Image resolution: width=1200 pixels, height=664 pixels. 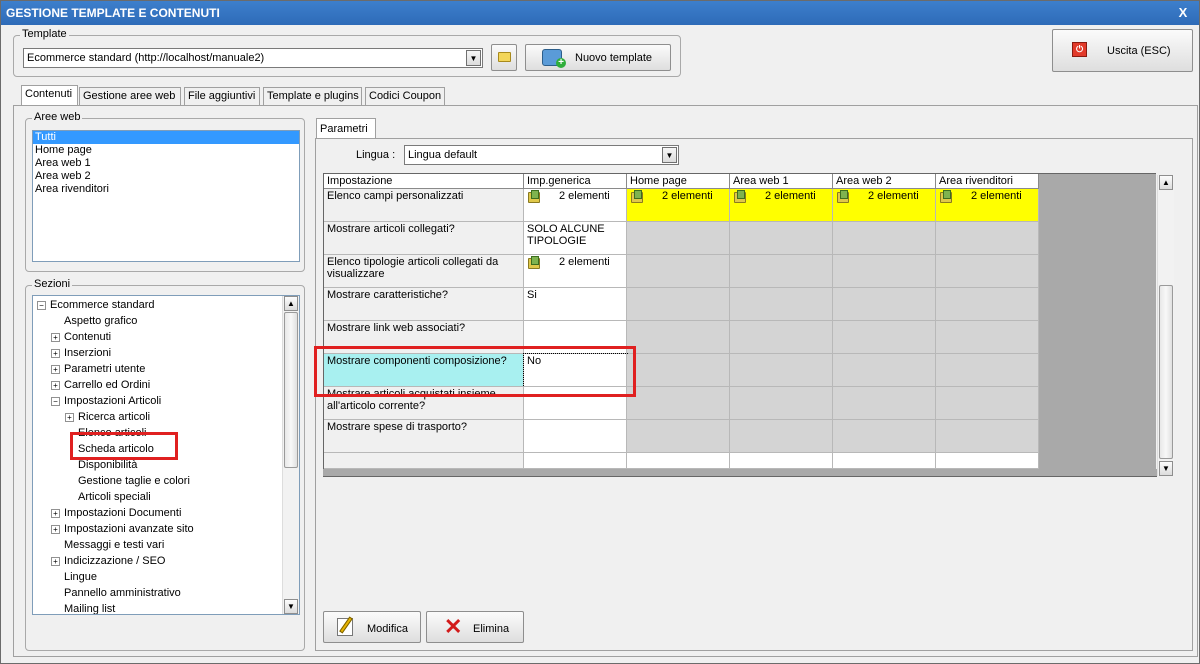 I want to click on column-header: Imp.generica, so click(x=575, y=181).